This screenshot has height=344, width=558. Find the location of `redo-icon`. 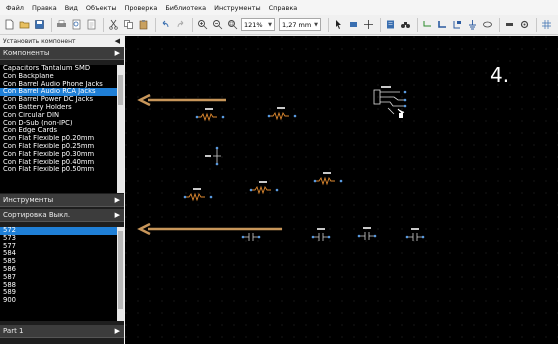

redo-icon is located at coordinates (180, 24).